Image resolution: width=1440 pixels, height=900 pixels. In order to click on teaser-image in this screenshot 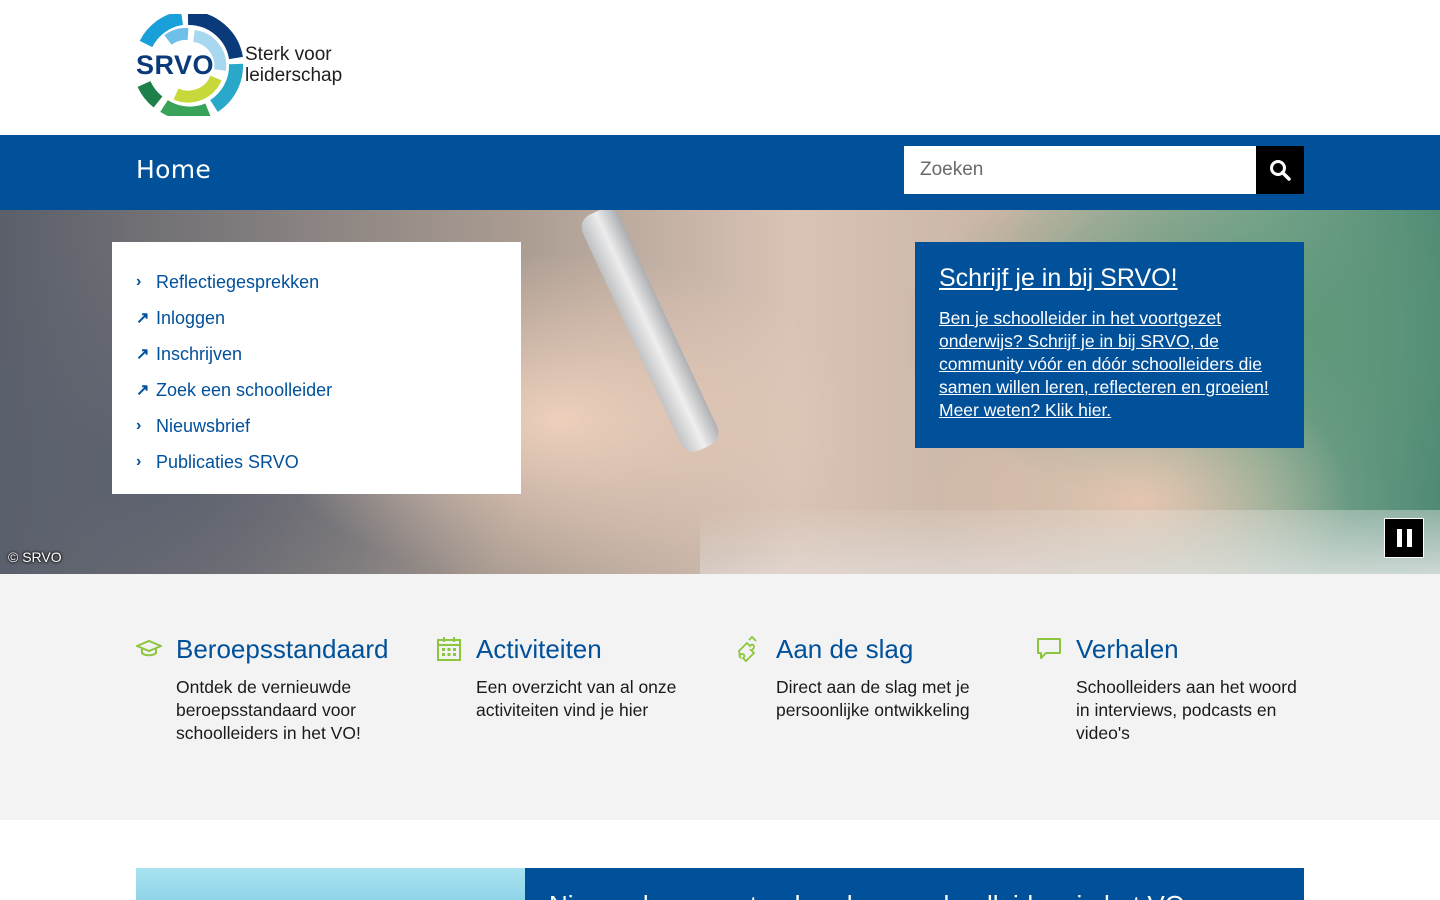, I will do `click(330, 884)`.